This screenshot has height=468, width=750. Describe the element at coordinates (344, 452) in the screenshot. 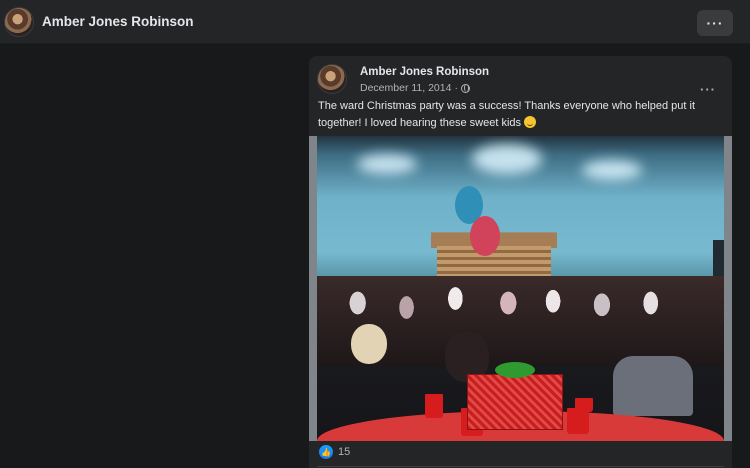

I see `reaction-count: 15` at that location.